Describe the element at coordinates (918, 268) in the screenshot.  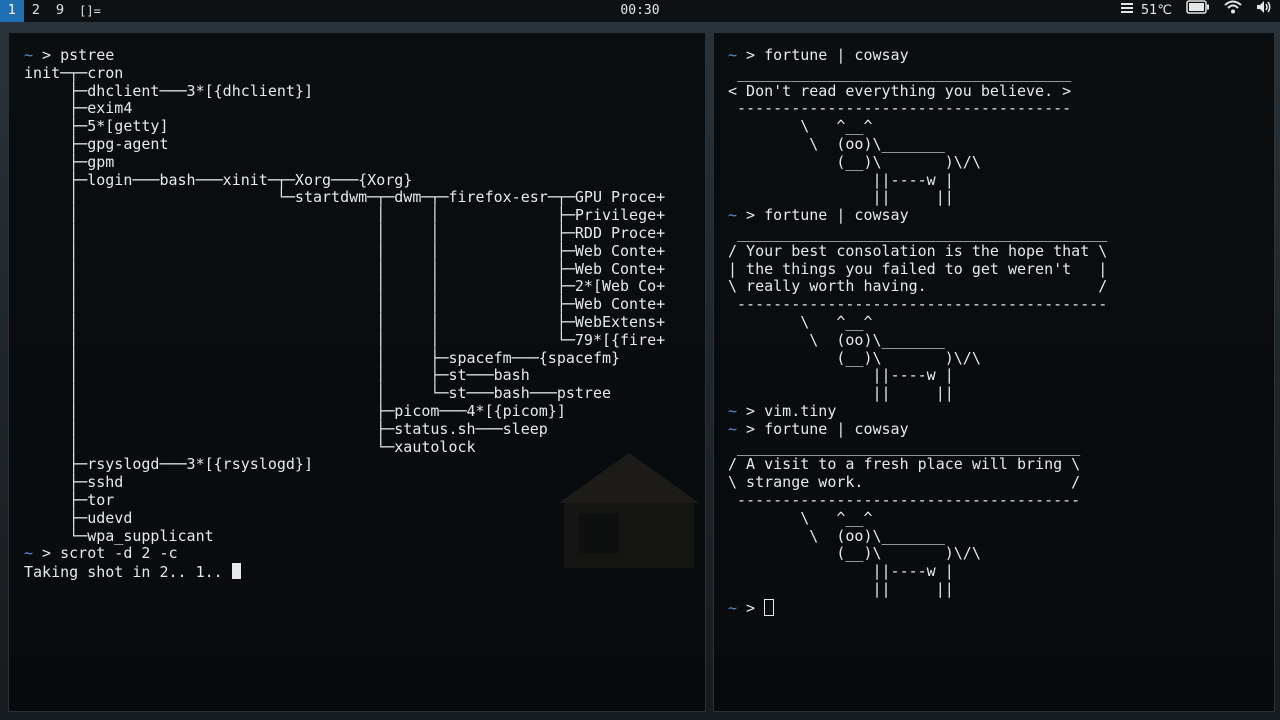
I see `terminal-line: | the things you failed to get weren't |` at that location.